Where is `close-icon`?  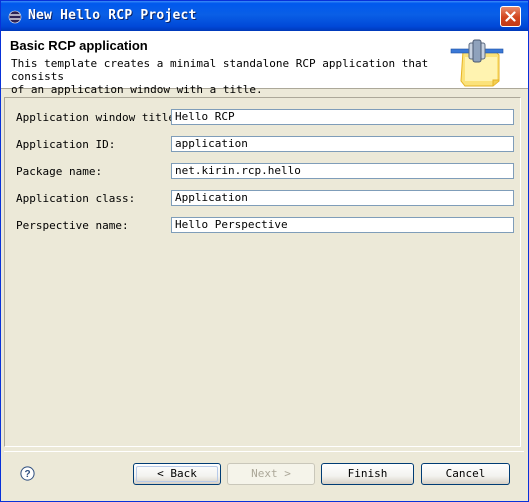 close-icon is located at coordinates (510, 16).